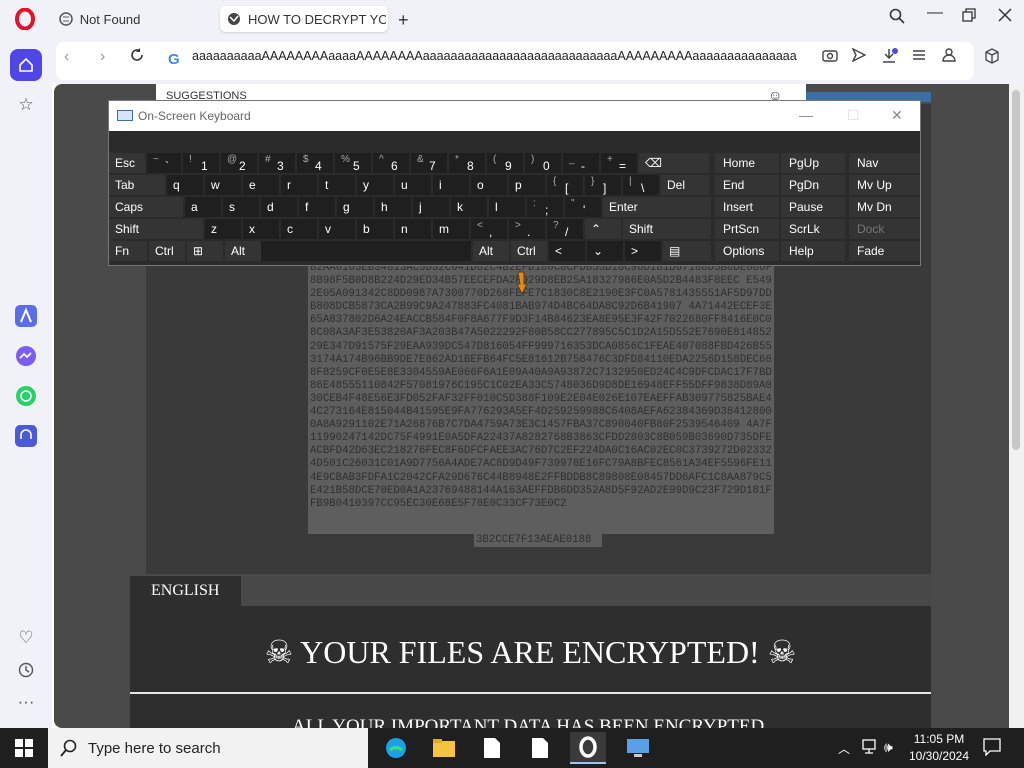 The height and width of the screenshot is (768, 1024). What do you see at coordinates (813, 207) in the screenshot?
I see `key-2-14: Pause` at bounding box center [813, 207].